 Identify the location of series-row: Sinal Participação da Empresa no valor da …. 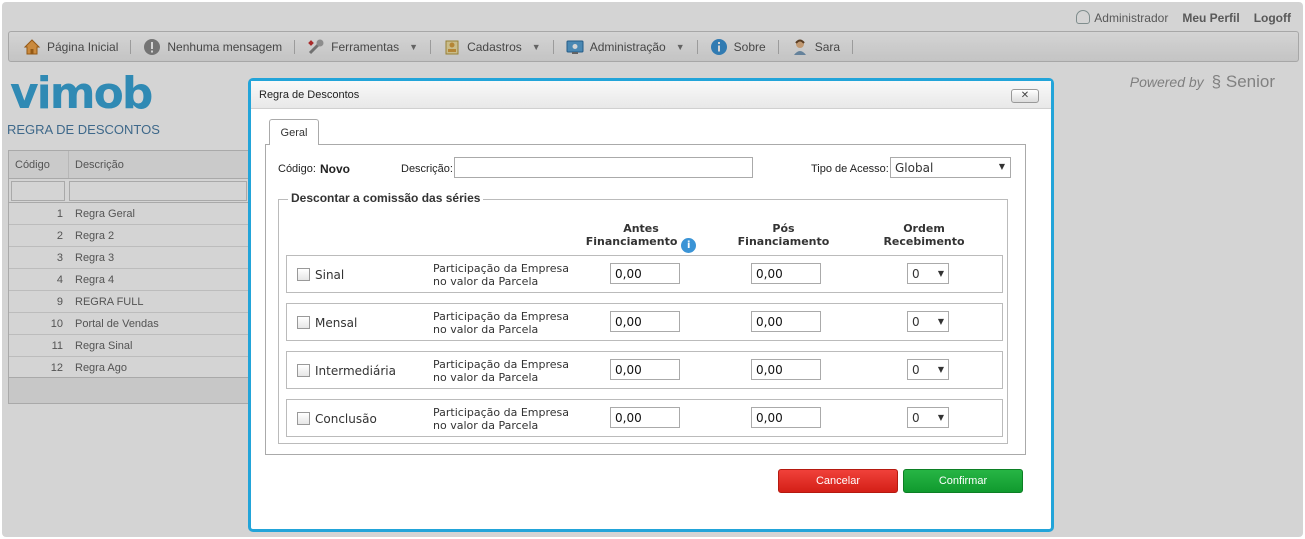
(644, 274).